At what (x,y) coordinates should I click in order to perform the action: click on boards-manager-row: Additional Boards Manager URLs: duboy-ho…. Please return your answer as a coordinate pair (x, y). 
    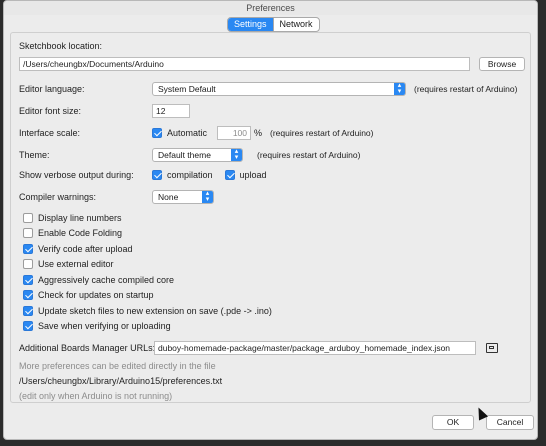
    Looking at the image, I should click on (258, 348).